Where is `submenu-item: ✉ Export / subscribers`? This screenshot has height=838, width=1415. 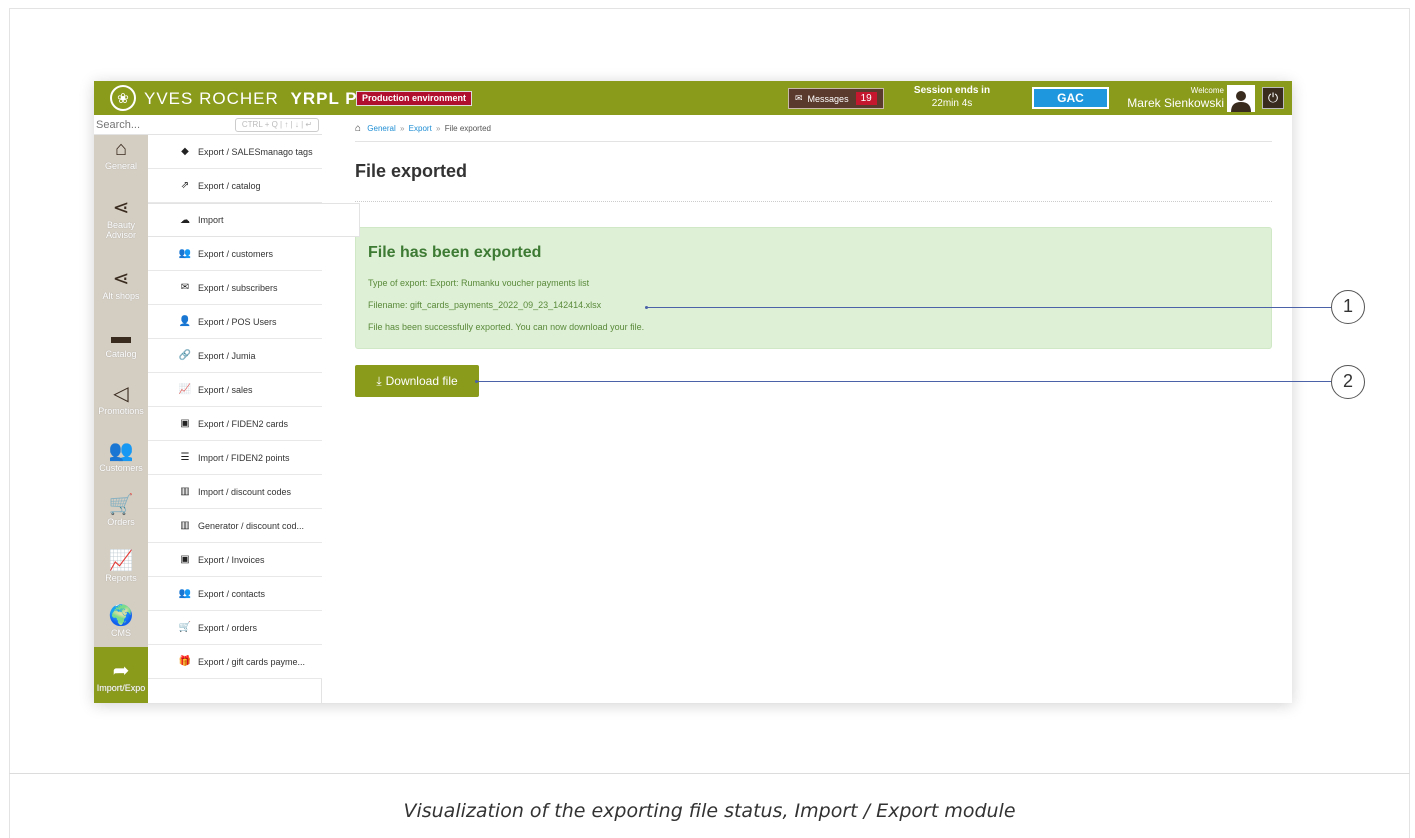 submenu-item: ✉ Export / subscribers is located at coordinates (235, 288).